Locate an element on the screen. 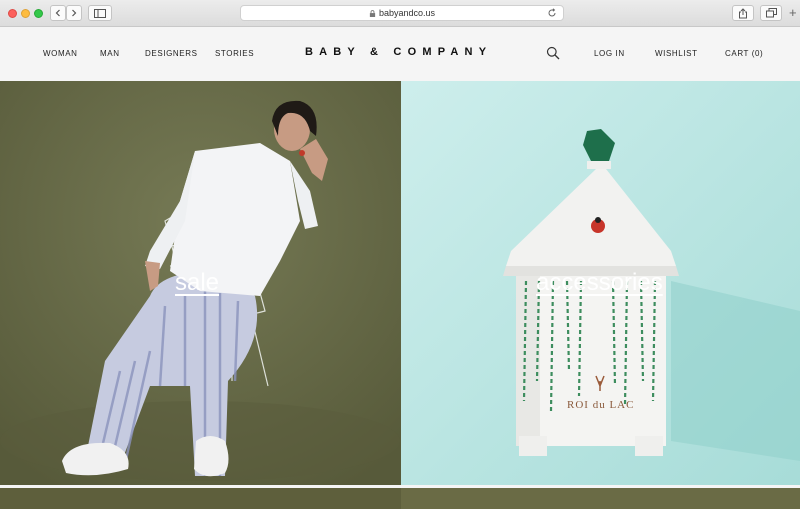 This screenshot has width=800, height=509. show-tabs-button is located at coordinates (771, 13).